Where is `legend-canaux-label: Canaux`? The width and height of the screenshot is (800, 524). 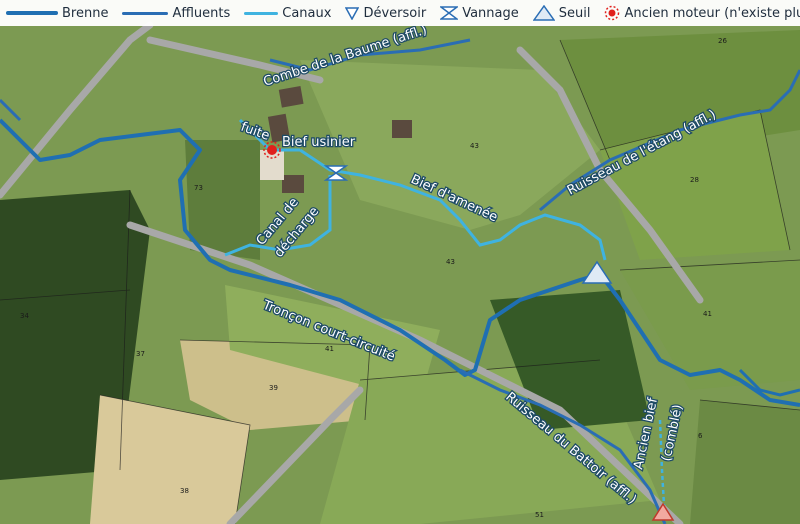 legend-canaux-label: Canaux is located at coordinates (307, 13).